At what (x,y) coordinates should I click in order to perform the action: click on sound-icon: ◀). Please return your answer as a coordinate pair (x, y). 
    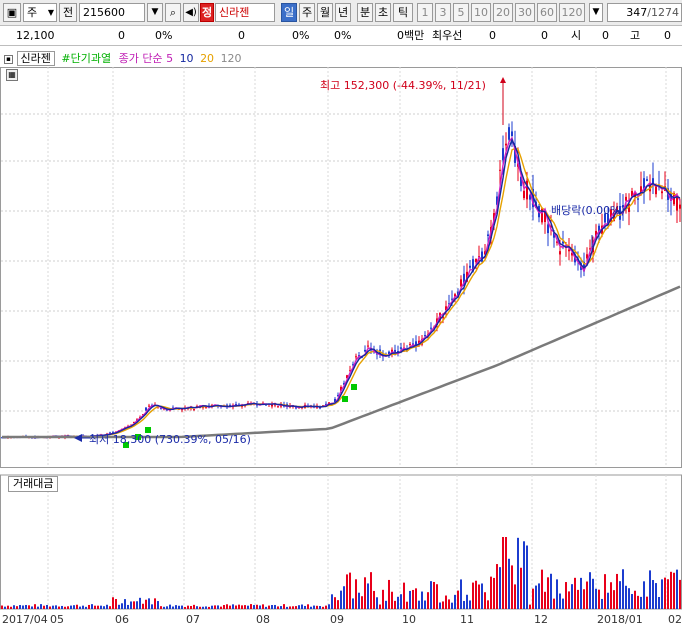
    Looking at the image, I should click on (191, 12).